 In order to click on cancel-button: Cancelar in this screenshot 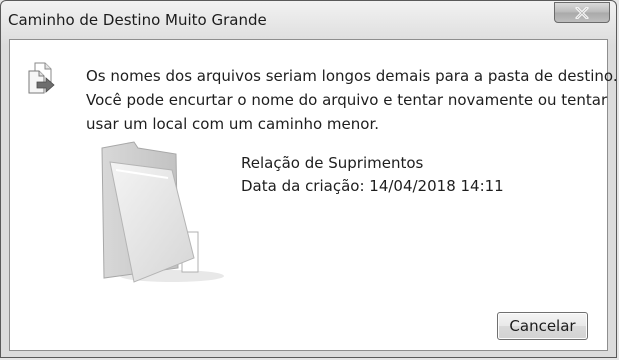, I will do `click(542, 326)`.